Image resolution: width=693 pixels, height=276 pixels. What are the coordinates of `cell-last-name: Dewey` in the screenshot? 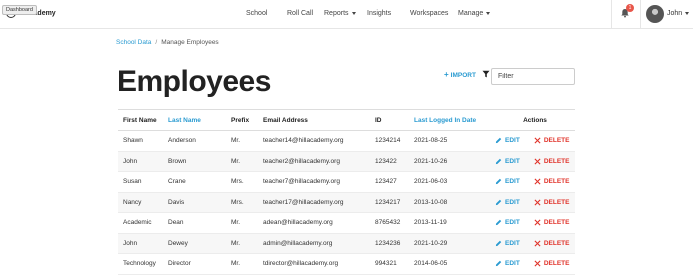 It's located at (178, 243).